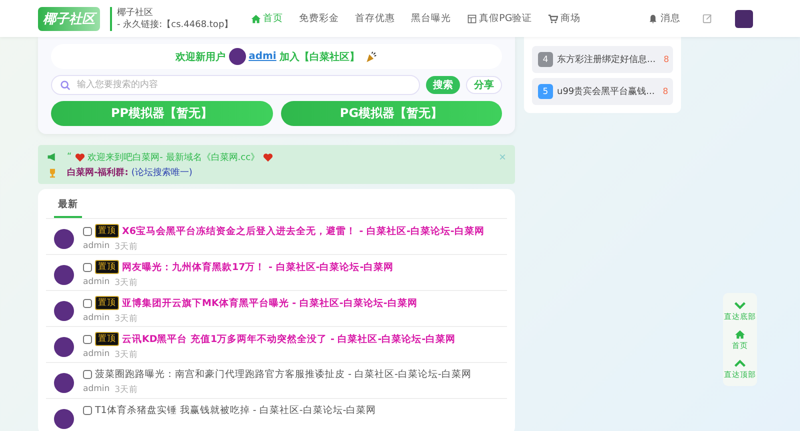 Image resolution: width=800 pixels, height=431 pixels. What do you see at coordinates (303, 231) in the screenshot?
I see `post-title-link: X6宝马会黑平台冻结资金之后登入进去全无，避雷！ - 白菜社区-白菜论坛-白菜网` at bounding box center [303, 231].